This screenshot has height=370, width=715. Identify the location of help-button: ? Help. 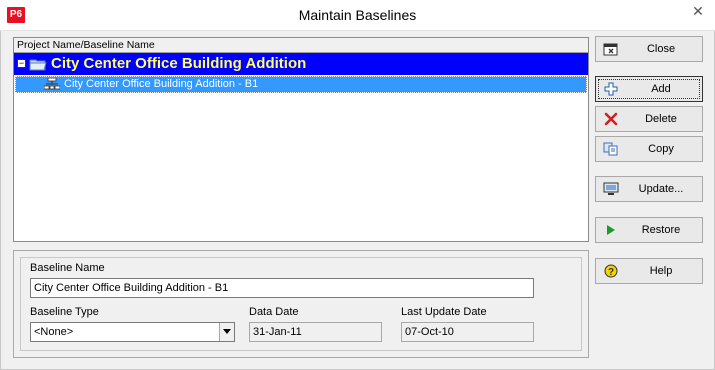
(649, 271).